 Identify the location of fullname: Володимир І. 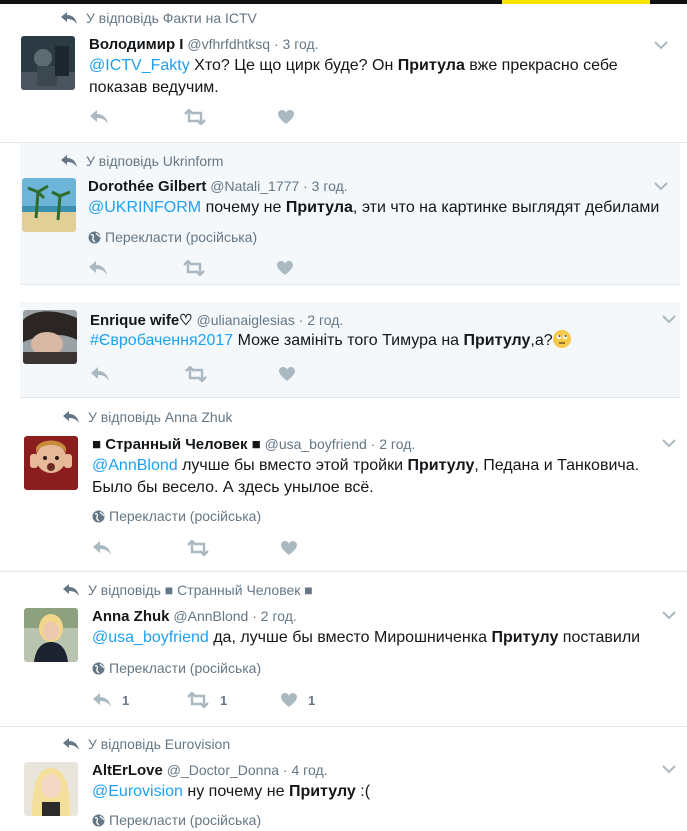
(136, 44).